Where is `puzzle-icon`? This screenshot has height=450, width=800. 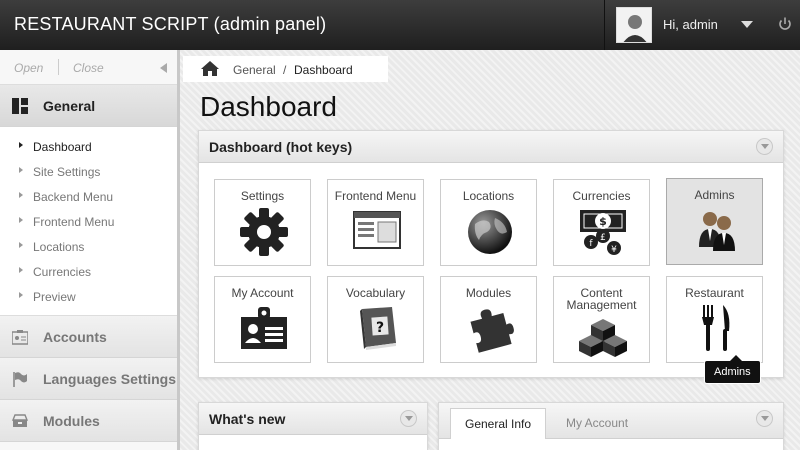
puzzle-icon is located at coordinates (492, 331).